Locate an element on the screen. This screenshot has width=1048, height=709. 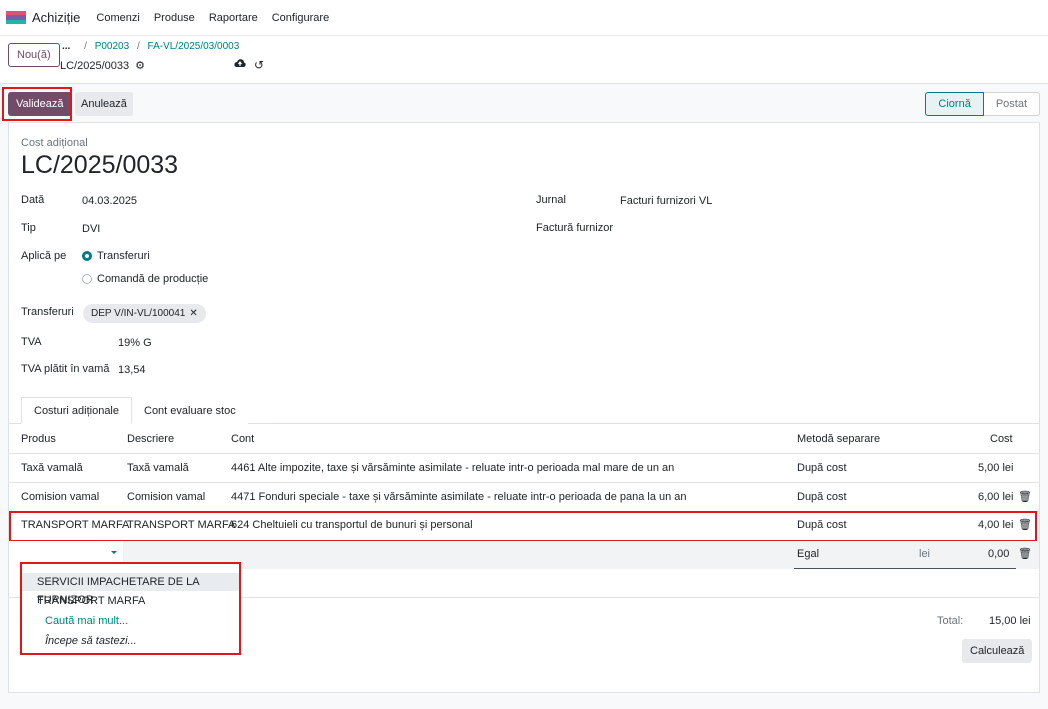
breadcrumb: ... / P00203 / FA-VL/2025/03/0003 is located at coordinates (151, 46).